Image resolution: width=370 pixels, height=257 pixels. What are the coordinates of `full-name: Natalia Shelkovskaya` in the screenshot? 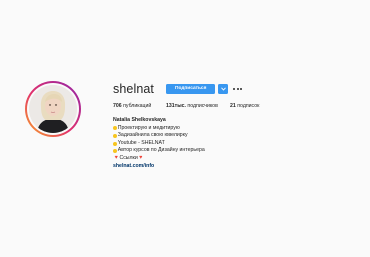 It's located at (139, 120).